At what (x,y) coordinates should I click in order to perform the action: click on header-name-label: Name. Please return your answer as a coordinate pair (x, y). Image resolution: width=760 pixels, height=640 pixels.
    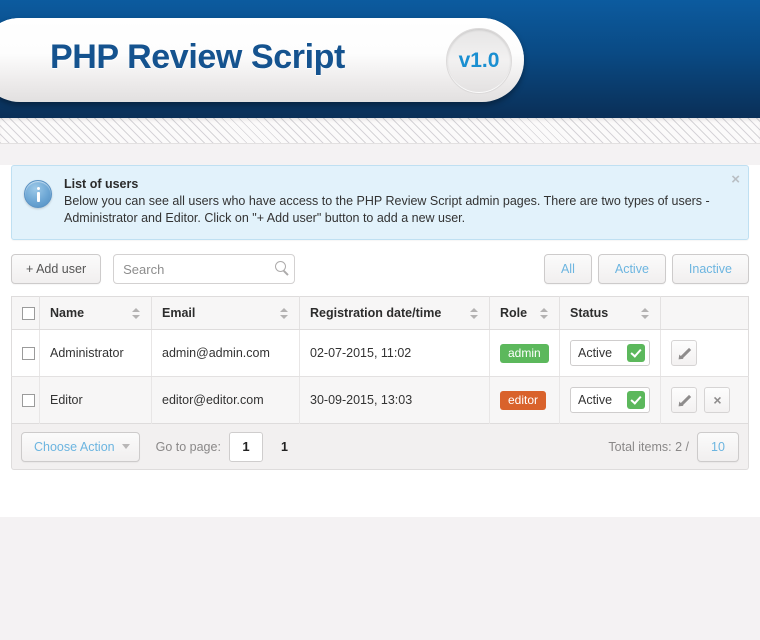
    Looking at the image, I should click on (67, 313).